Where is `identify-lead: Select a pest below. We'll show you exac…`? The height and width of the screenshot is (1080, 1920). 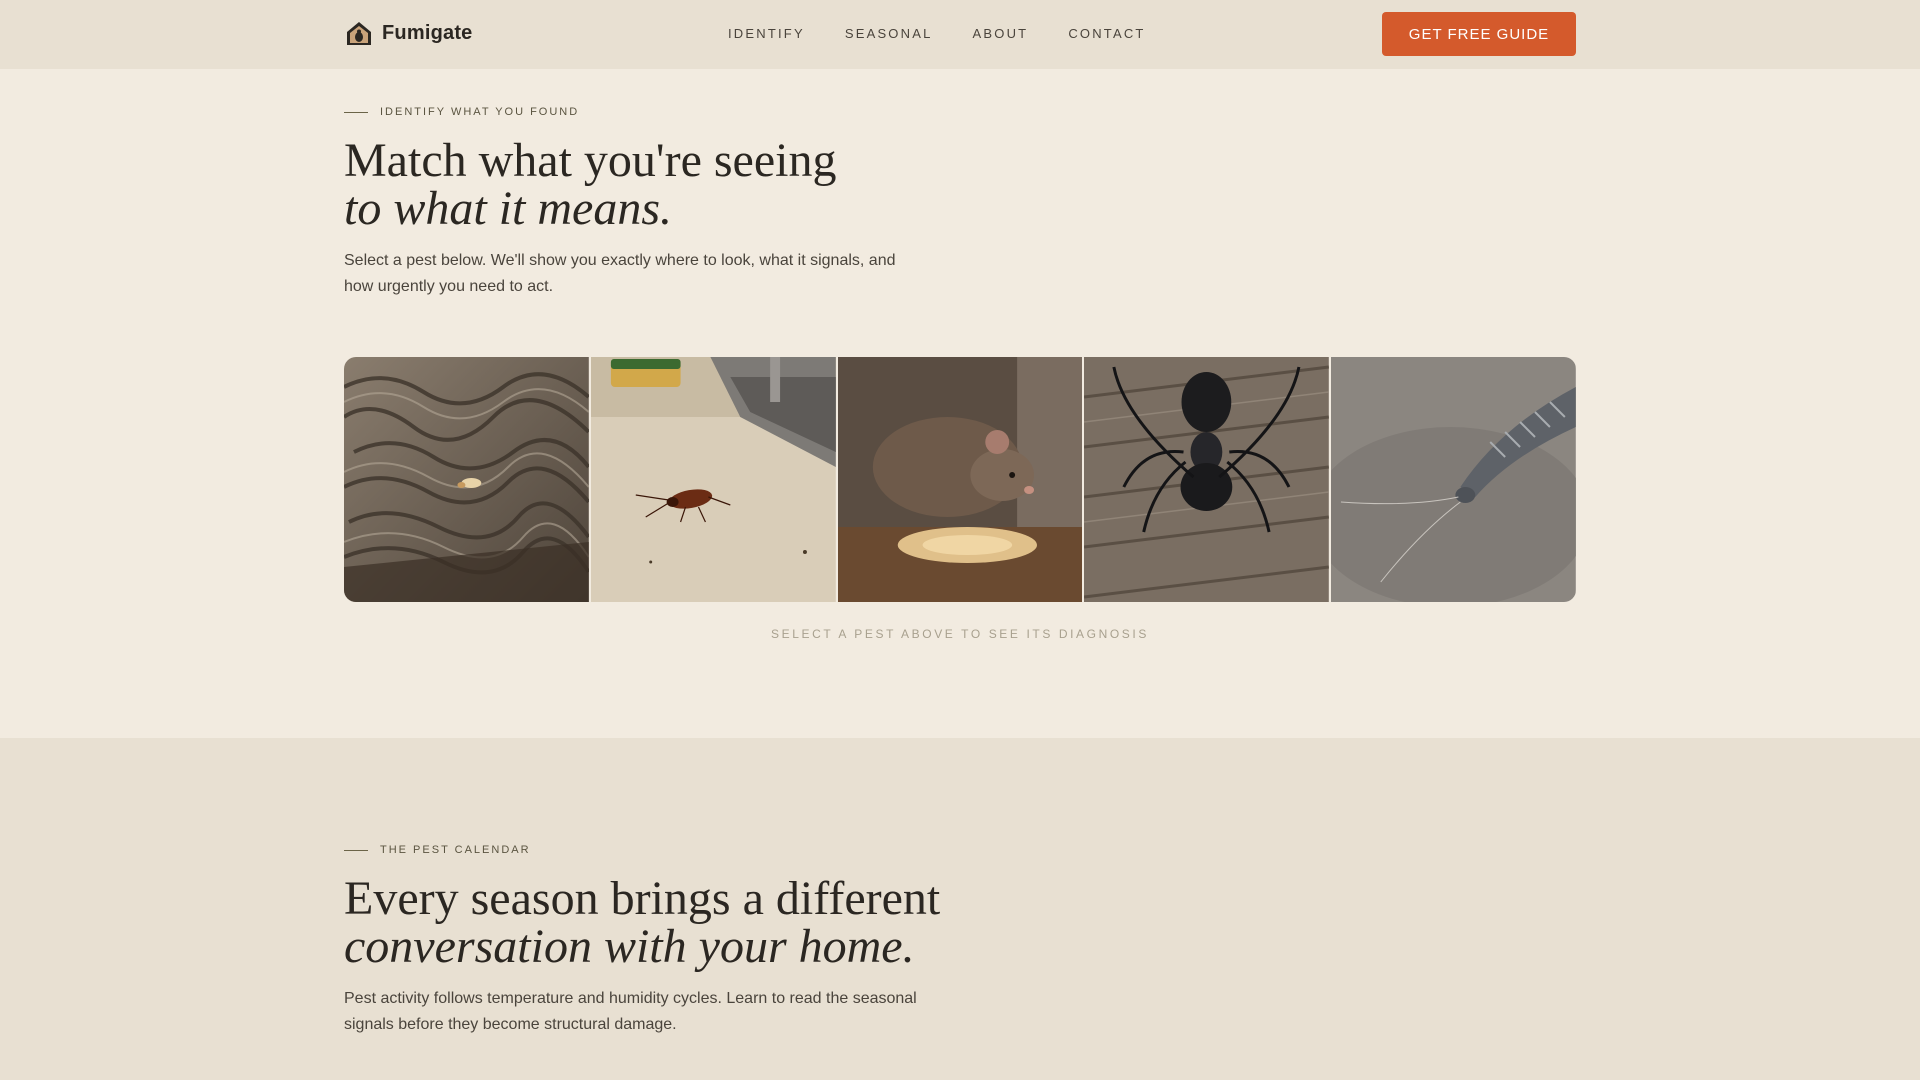
identify-lead: Select a pest below. We'll show you exac… is located at coordinates (620, 273).